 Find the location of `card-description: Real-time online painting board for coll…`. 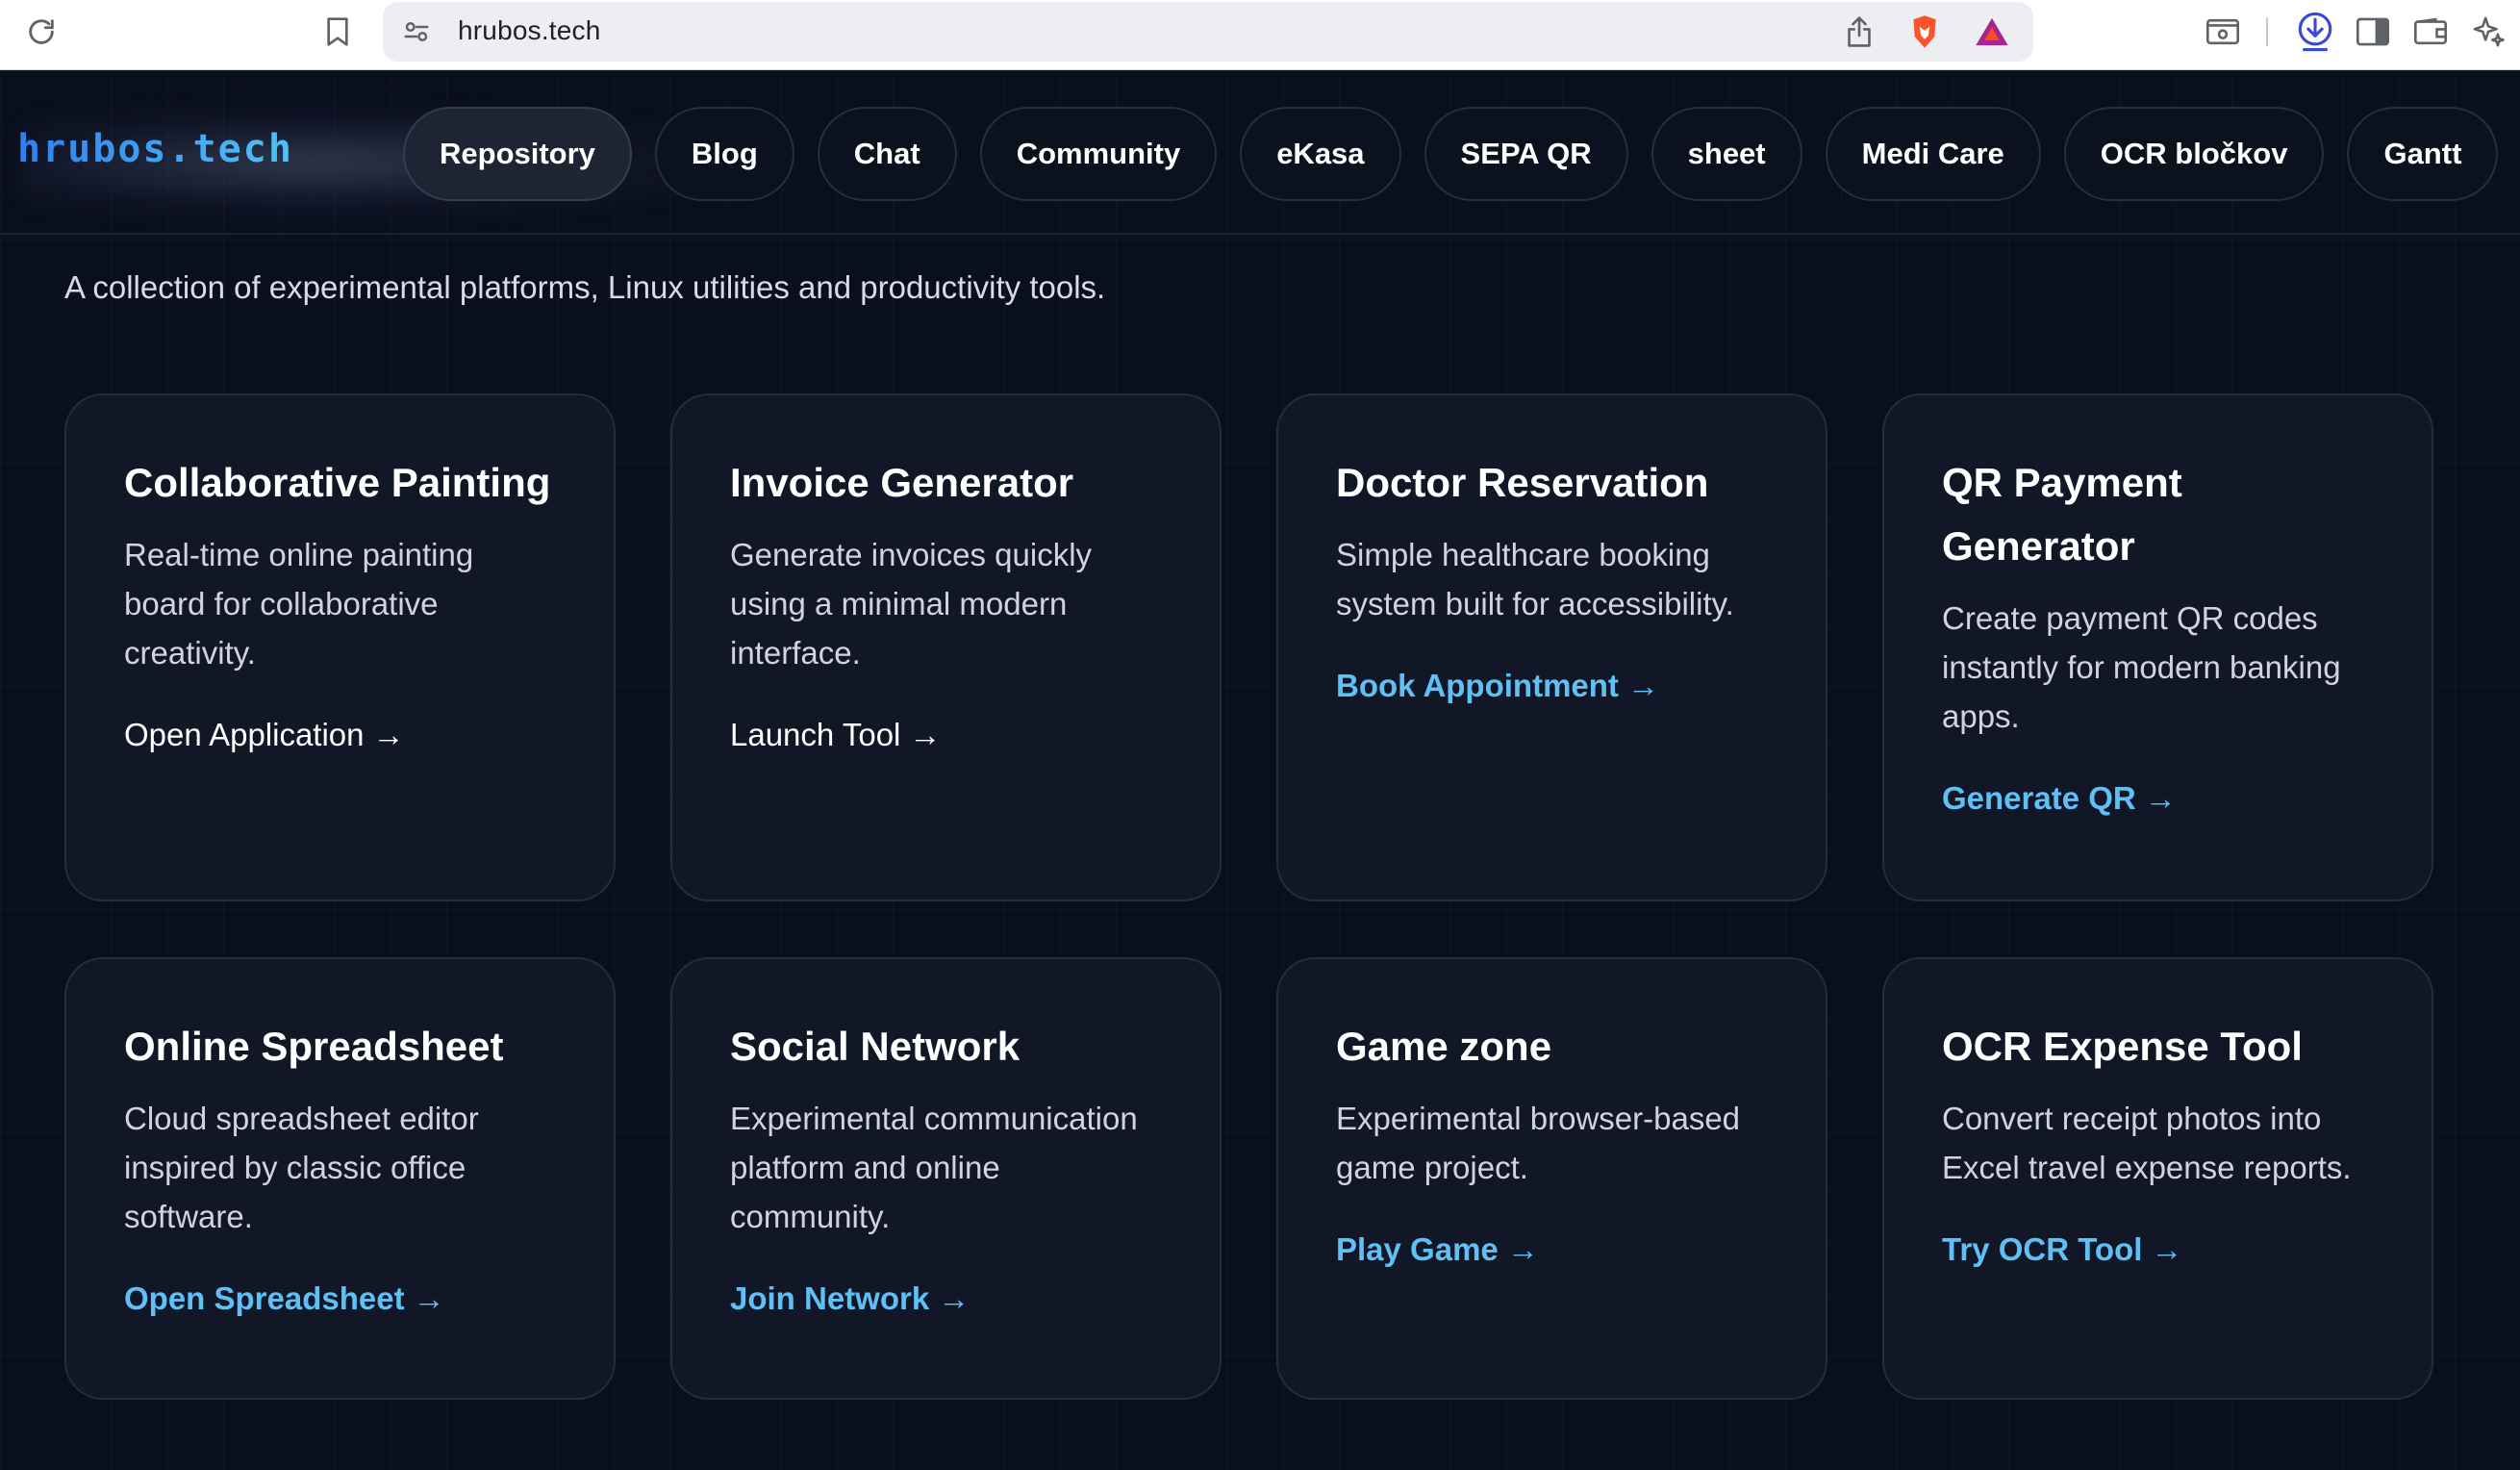

card-description: Real-time online painting board for coll… is located at coordinates (299, 604).